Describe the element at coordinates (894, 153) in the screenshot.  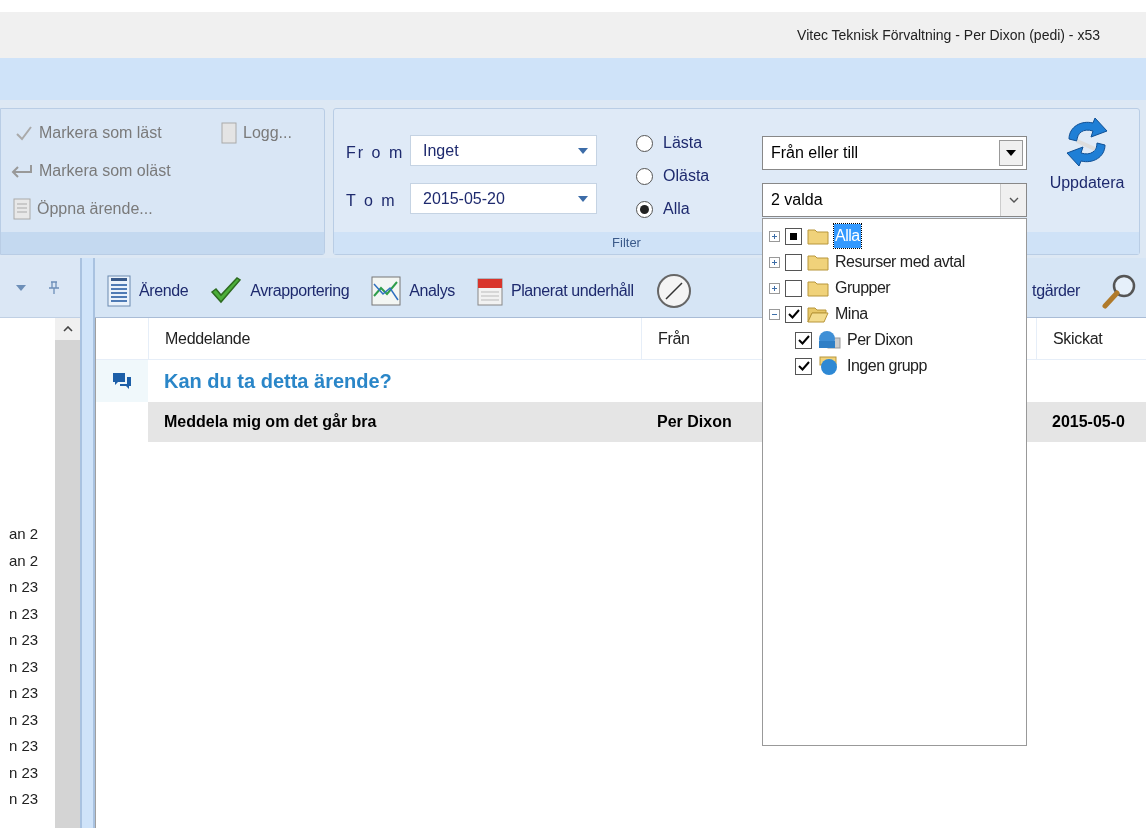
I see `combo-box: Från eller till` at that location.